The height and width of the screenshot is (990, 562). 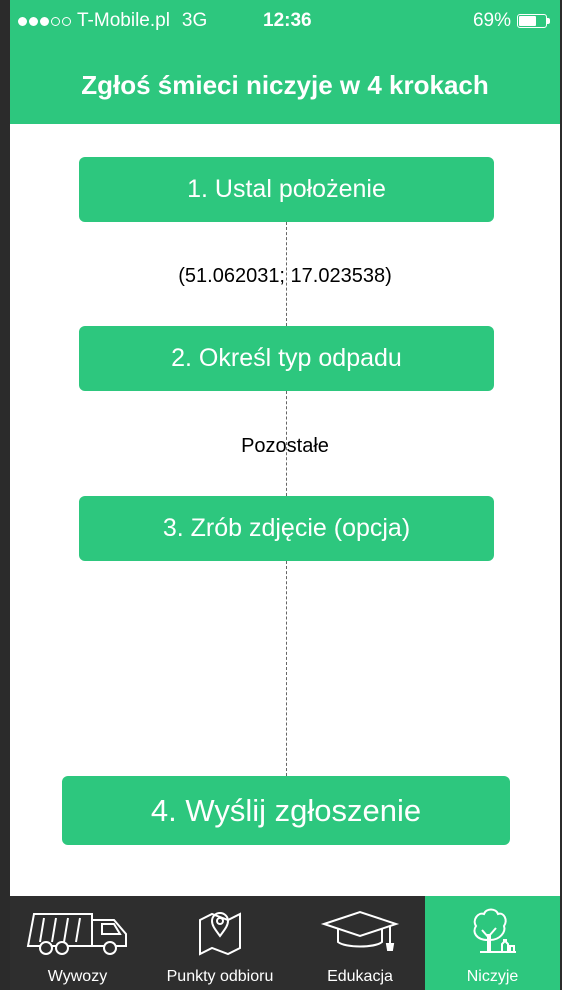 What do you see at coordinates (220, 934) in the screenshot?
I see `map-pin-icon` at bounding box center [220, 934].